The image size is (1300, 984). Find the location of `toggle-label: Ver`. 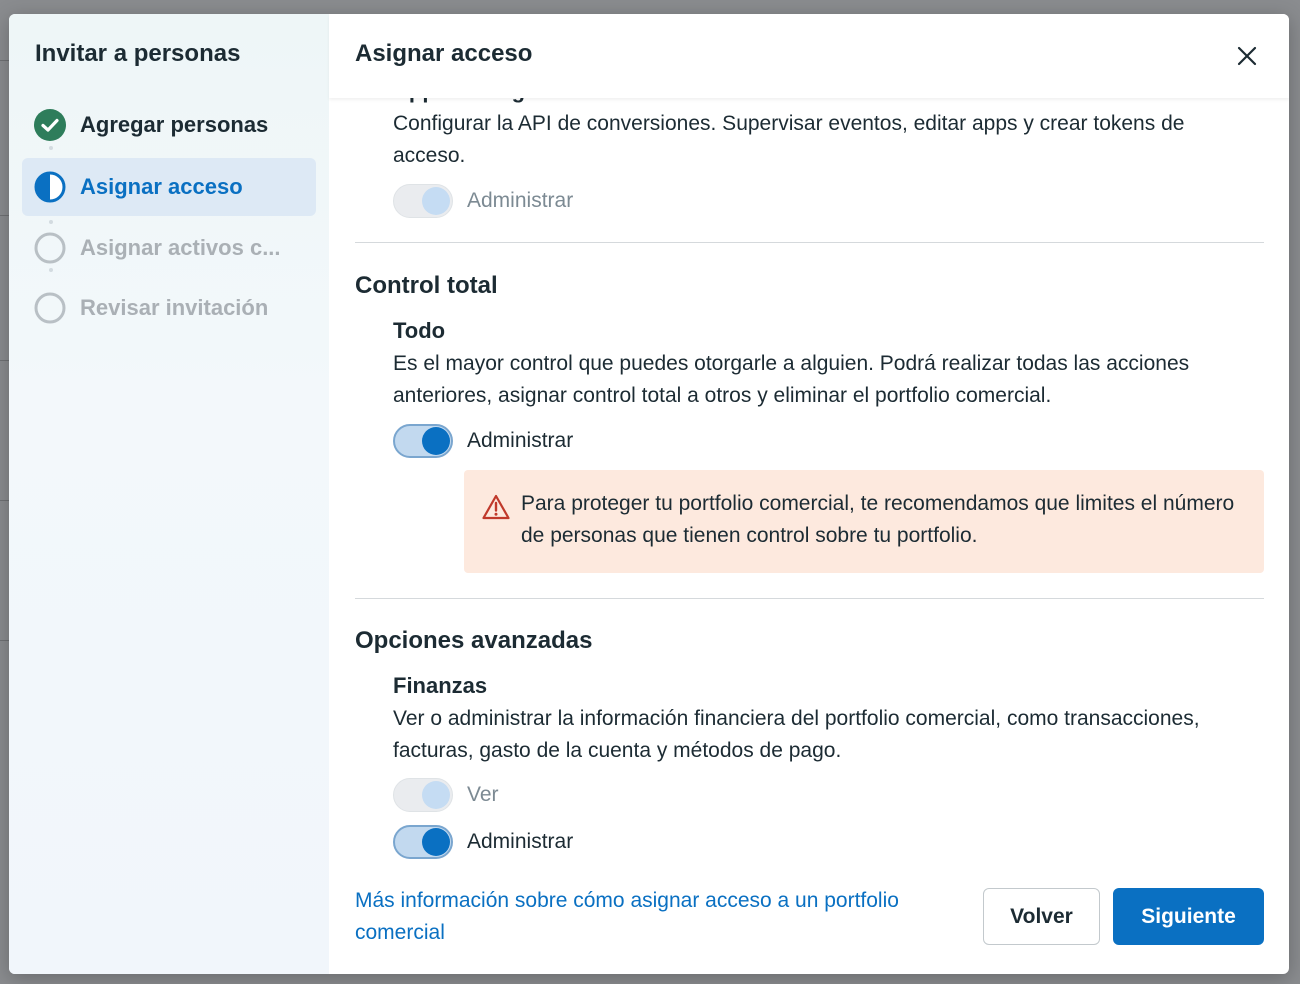

toggle-label: Ver is located at coordinates (483, 794).